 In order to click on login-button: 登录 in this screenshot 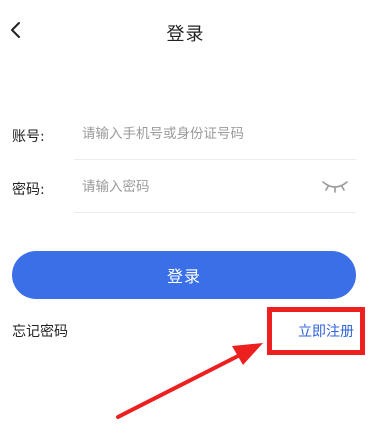, I will do `click(184, 275)`.